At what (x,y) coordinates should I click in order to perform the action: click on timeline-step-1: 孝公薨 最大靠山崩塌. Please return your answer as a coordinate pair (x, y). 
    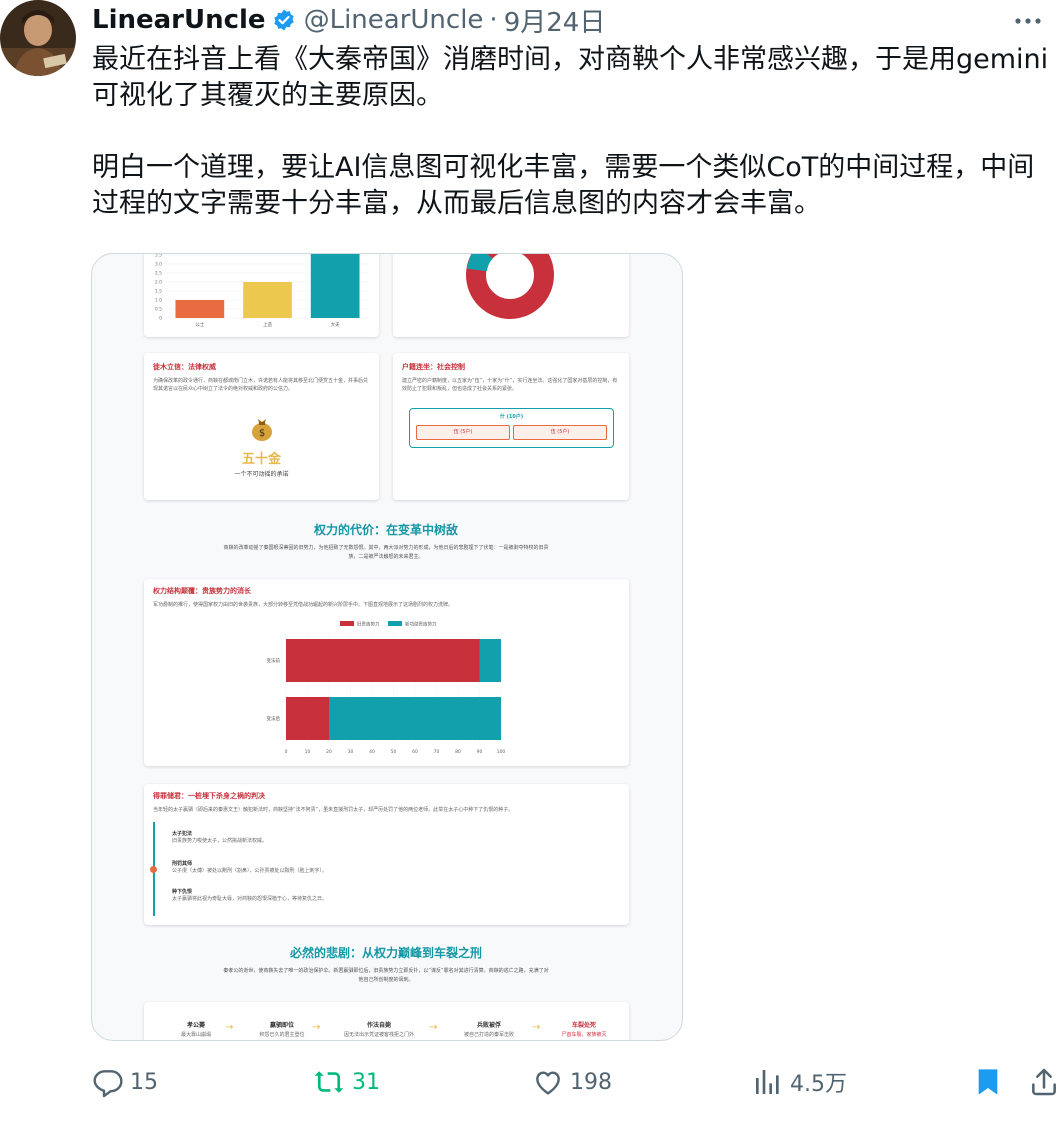
    Looking at the image, I should click on (196, 1029).